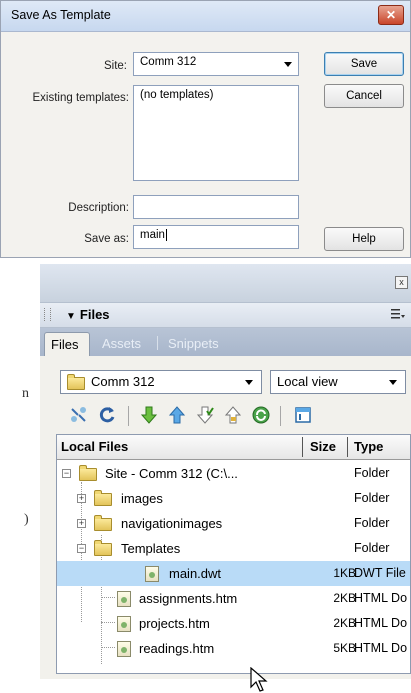 This screenshot has width=411, height=693. I want to click on file-size: 1KB, so click(344, 573).